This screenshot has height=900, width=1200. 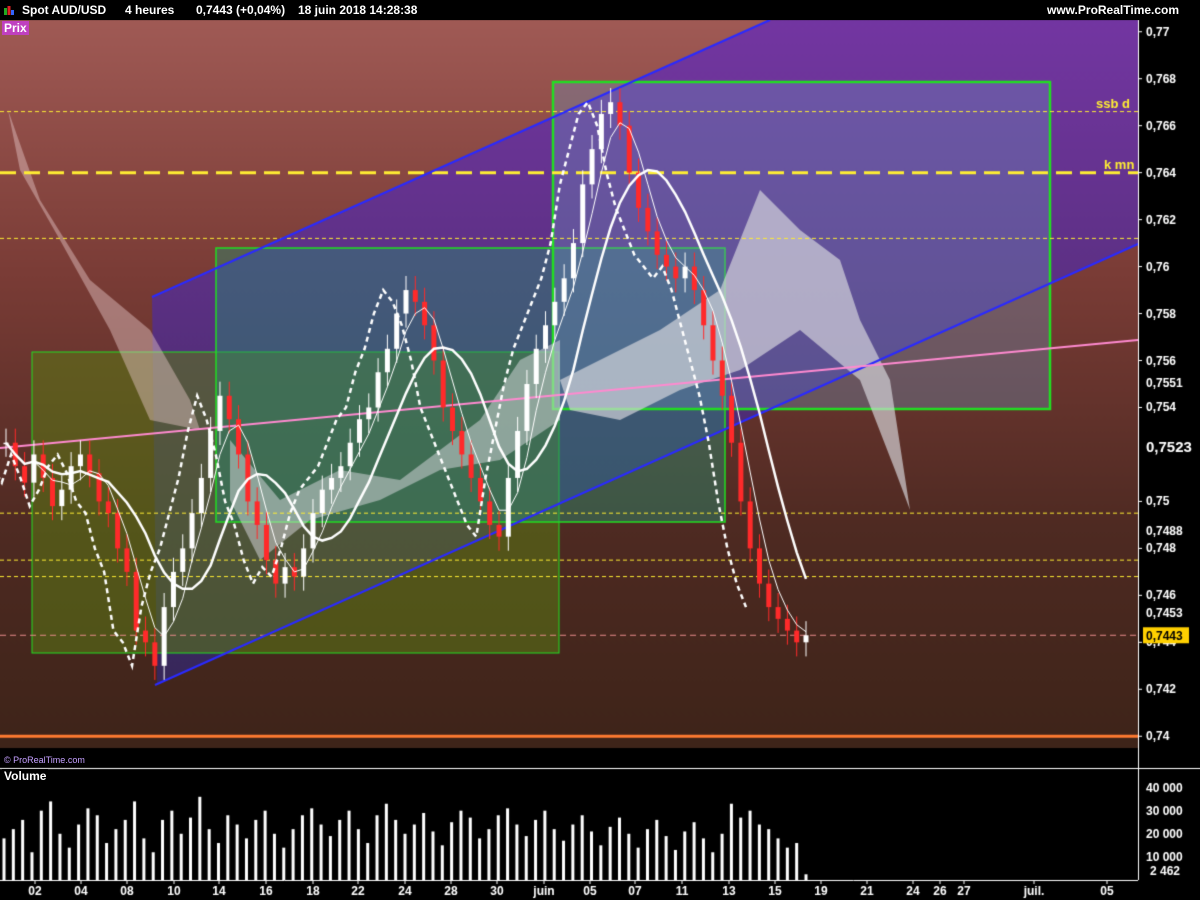 I want to click on quote-datetime: 18 juin 2018 14:28:38, so click(x=358, y=10).